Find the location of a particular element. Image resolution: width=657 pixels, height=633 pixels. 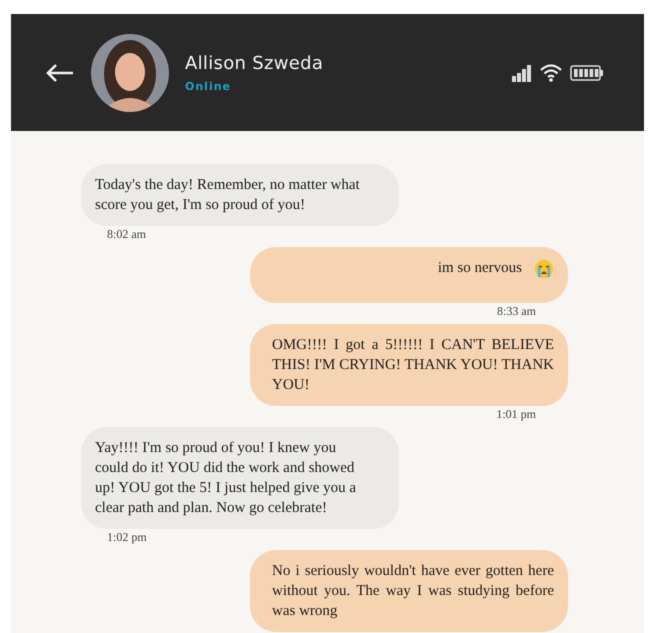

message-time: 1:01 pm is located at coordinates (516, 414).